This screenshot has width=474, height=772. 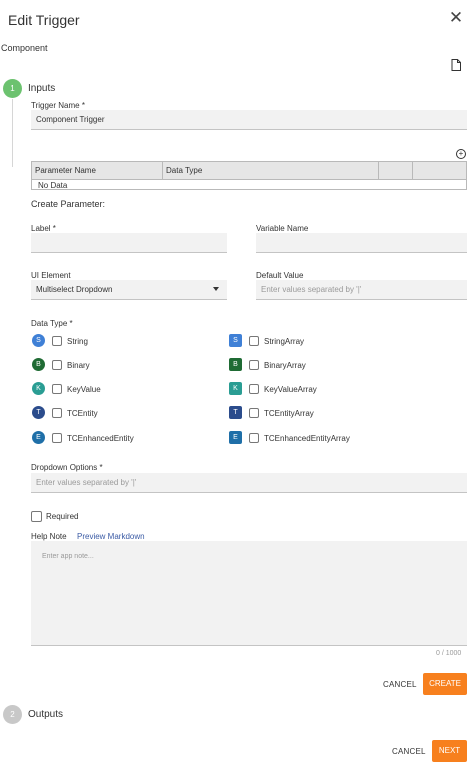 I want to click on variable-name-input, so click(x=361, y=243).